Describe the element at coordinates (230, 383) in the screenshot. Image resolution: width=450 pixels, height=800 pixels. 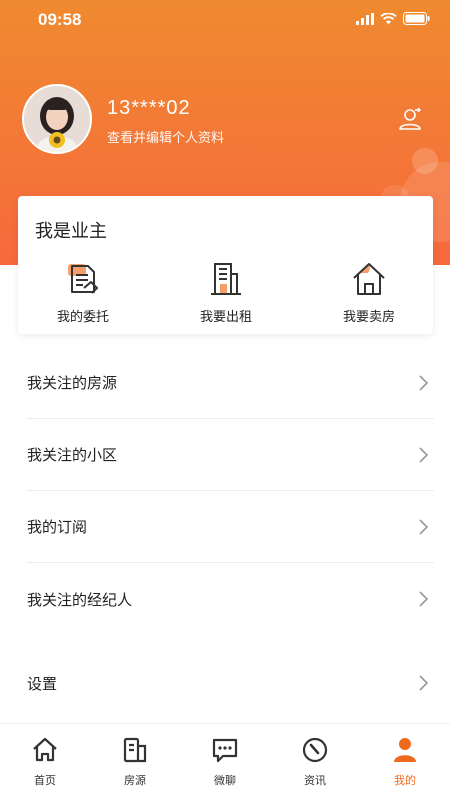
I see `menu-followed-listings: 我关注的房源` at that location.